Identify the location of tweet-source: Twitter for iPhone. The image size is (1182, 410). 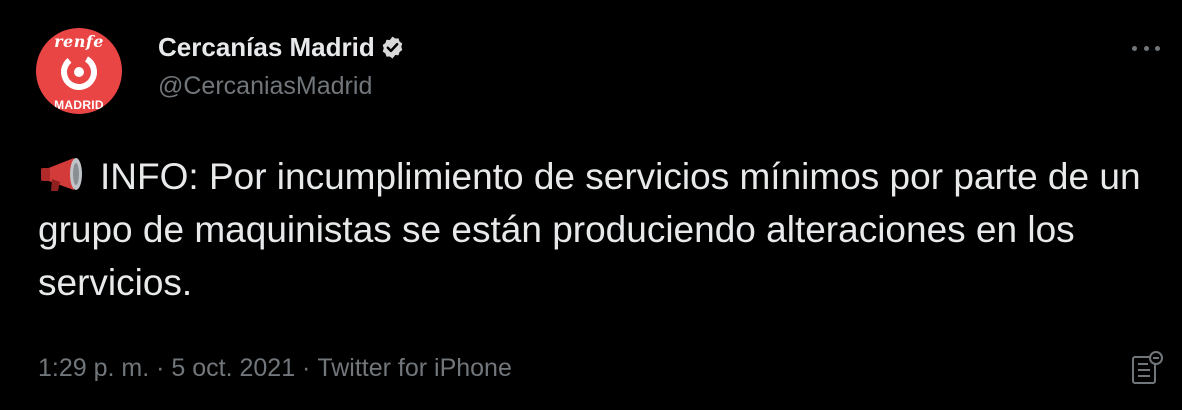
(414, 368).